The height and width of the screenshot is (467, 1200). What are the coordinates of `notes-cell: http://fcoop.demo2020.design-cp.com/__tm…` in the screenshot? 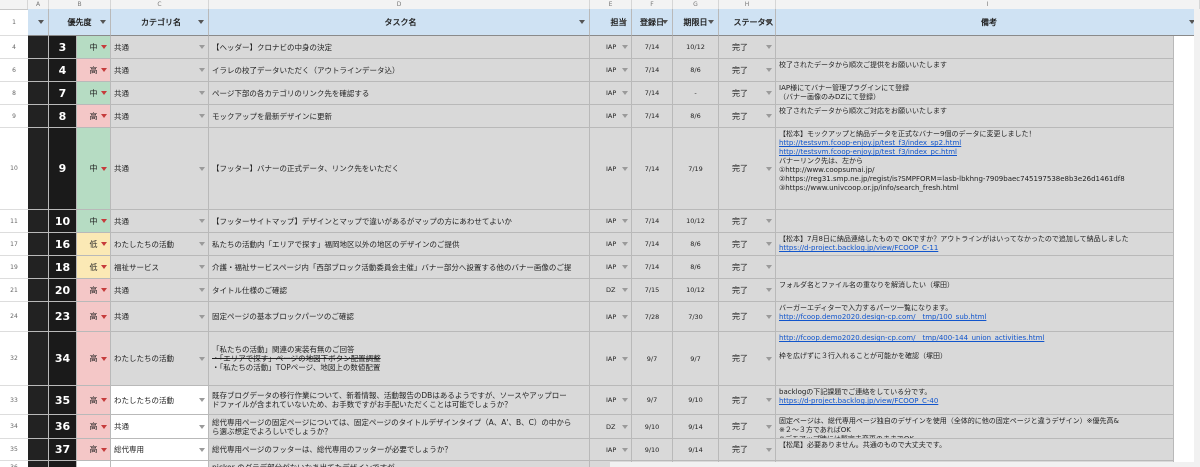 It's located at (975, 359).